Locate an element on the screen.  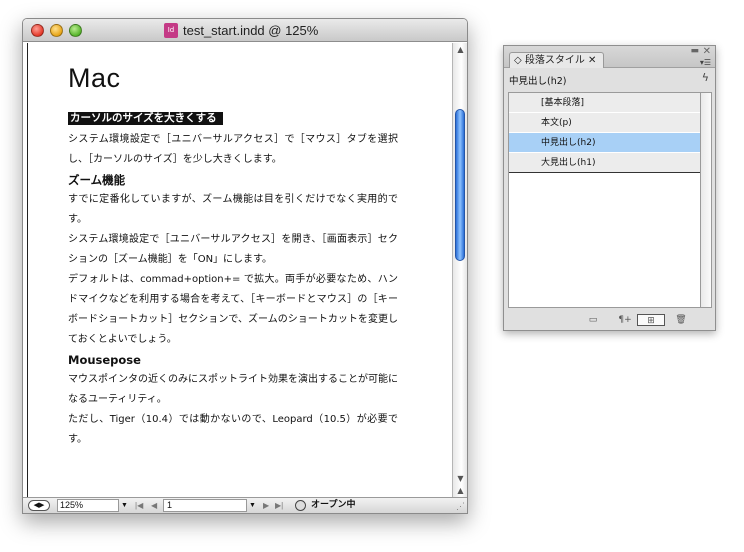
panel-tab-close-icon: ✕ is located at coordinates (590, 60).